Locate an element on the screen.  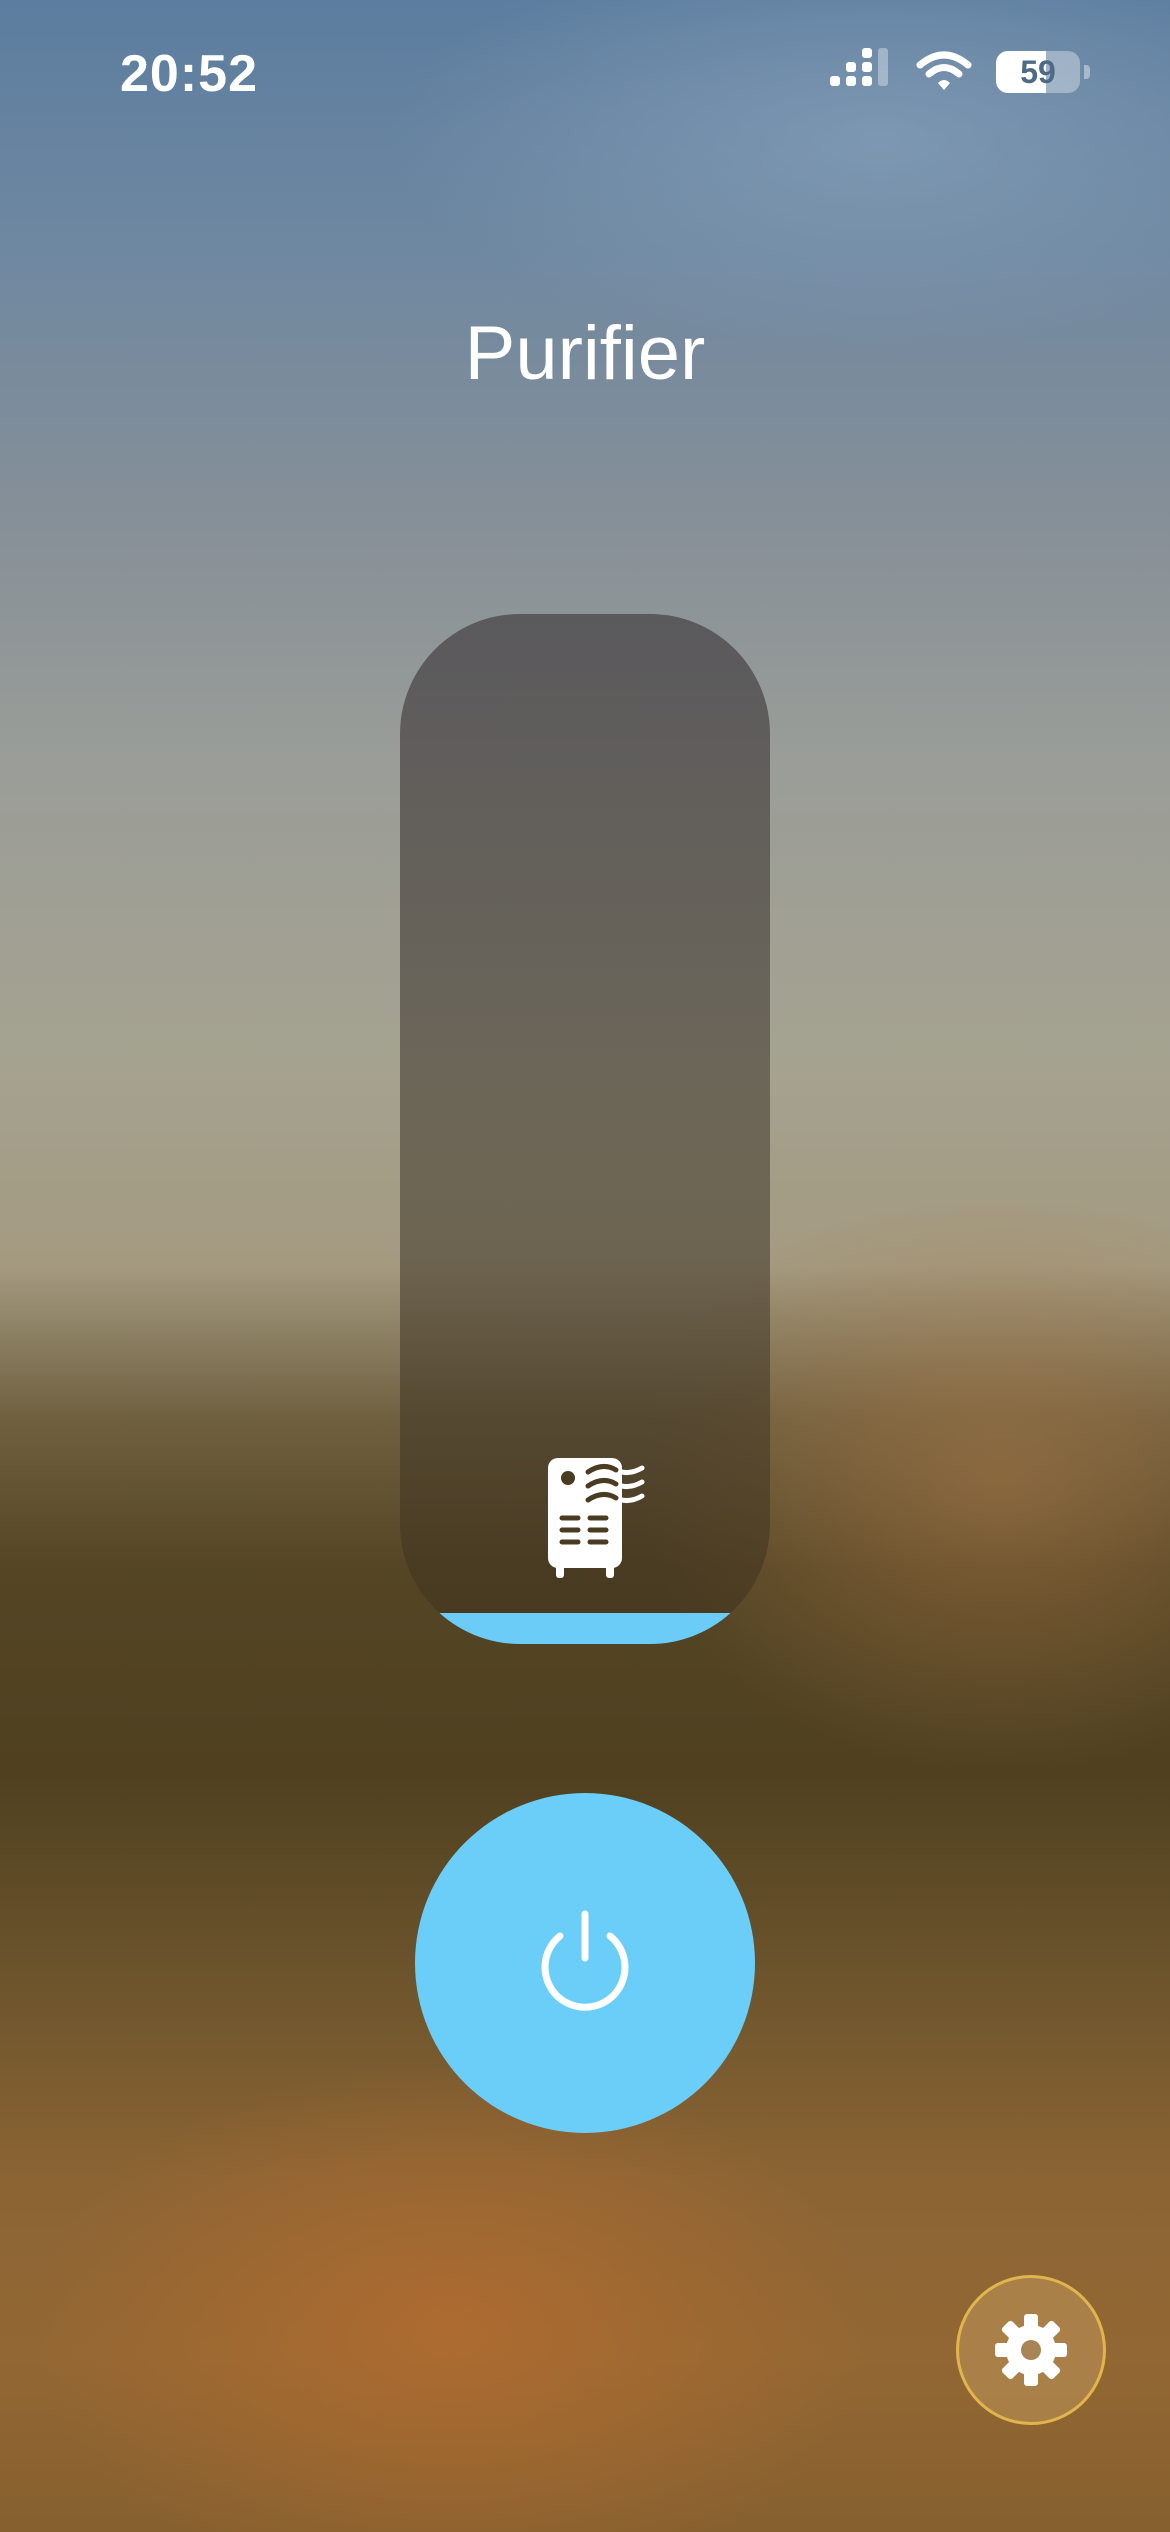
battery-percent: 59 is located at coordinates (1038, 71).